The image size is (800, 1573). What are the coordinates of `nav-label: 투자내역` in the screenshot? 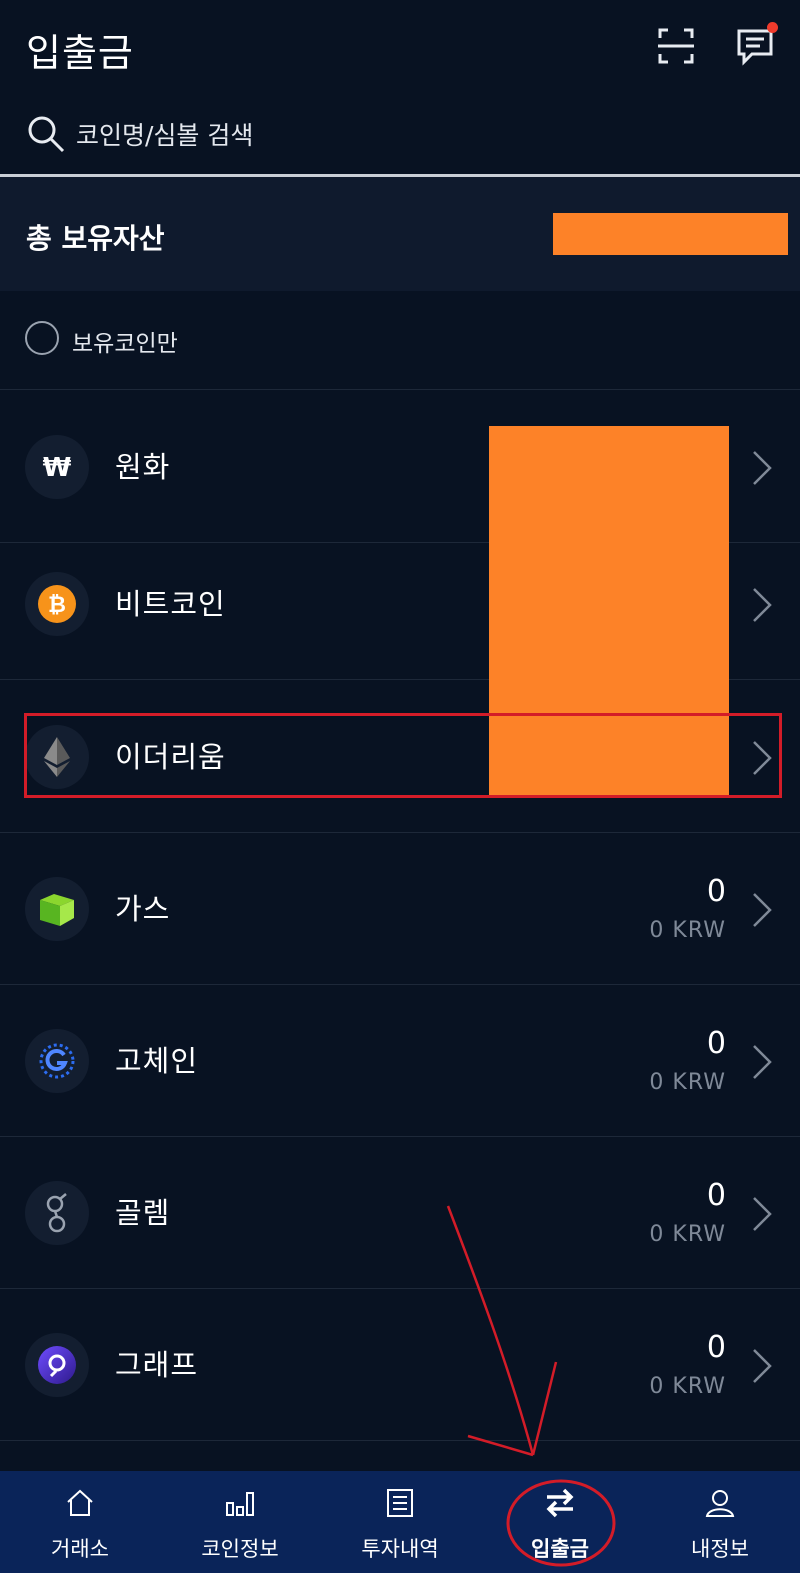 It's located at (400, 1549).